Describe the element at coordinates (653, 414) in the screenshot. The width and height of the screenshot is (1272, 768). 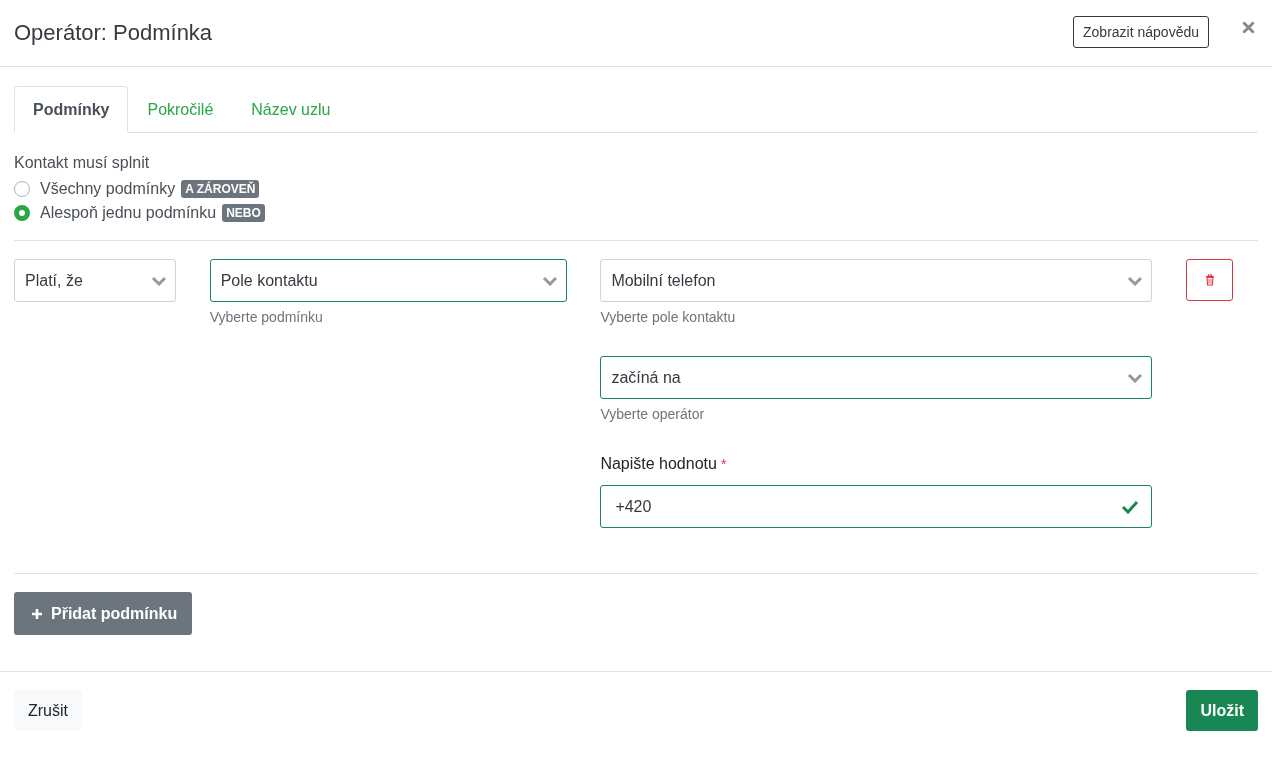
I see `field-hint: Vyberte operátor` at that location.